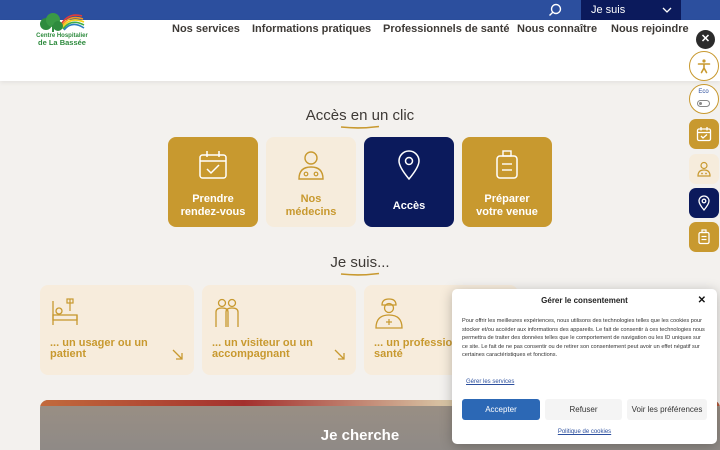 The height and width of the screenshot is (450, 720). Describe the element at coordinates (507, 205) in the screenshot. I see `quick-card-label: Préparer votre venue` at that location.